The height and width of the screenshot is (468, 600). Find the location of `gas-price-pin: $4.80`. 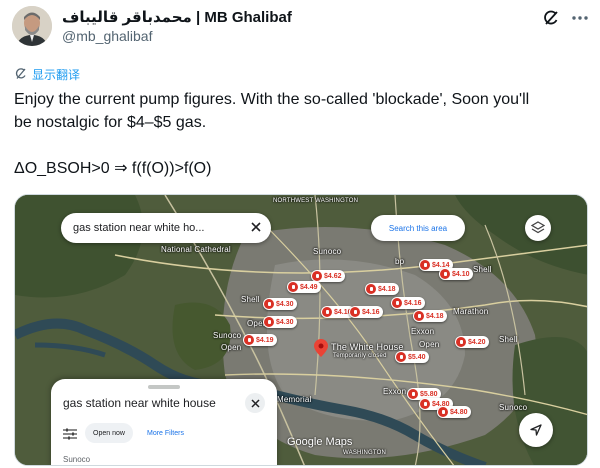

gas-price-pin: $4.80 is located at coordinates (454, 412).